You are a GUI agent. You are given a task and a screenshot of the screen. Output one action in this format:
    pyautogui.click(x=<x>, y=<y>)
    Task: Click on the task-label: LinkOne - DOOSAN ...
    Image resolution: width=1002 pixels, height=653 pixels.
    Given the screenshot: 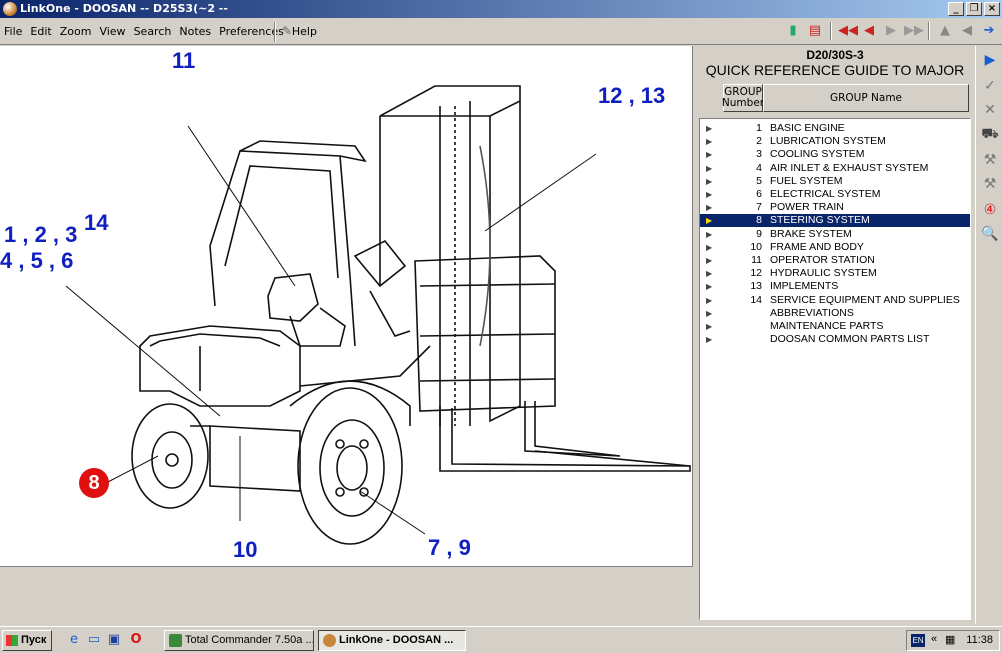 What is the action you would take?
    pyautogui.click(x=396, y=640)
    